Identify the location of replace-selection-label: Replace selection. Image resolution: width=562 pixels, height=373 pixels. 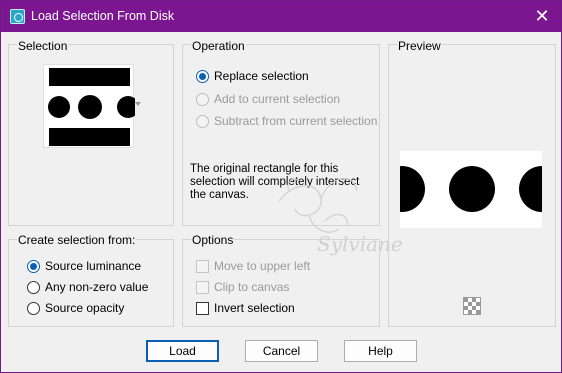
(261, 76).